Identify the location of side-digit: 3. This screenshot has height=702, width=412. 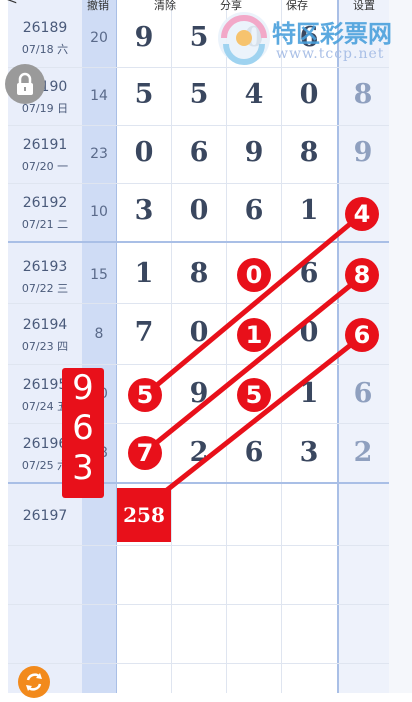
(83, 468).